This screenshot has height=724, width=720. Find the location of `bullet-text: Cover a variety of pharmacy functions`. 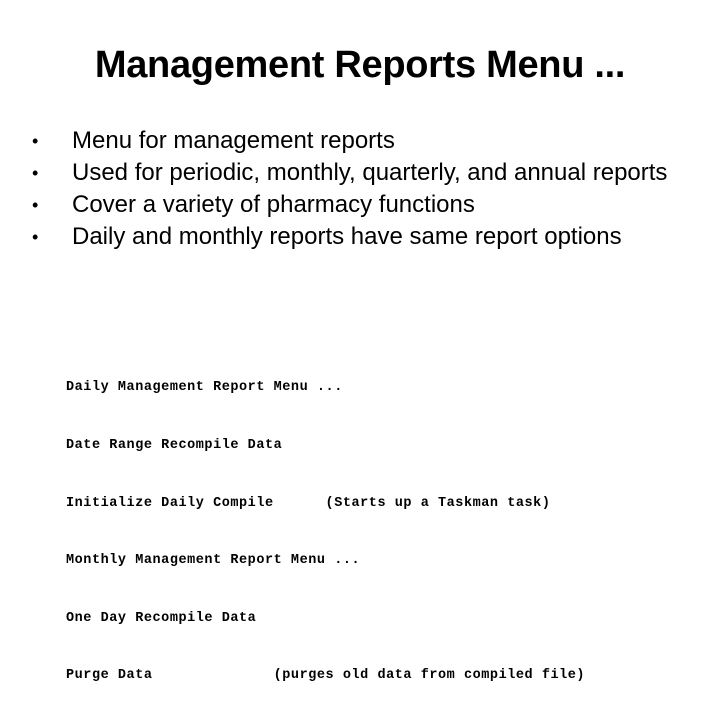

bullet-text: Cover a variety of pharmacy functions is located at coordinates (273, 204).